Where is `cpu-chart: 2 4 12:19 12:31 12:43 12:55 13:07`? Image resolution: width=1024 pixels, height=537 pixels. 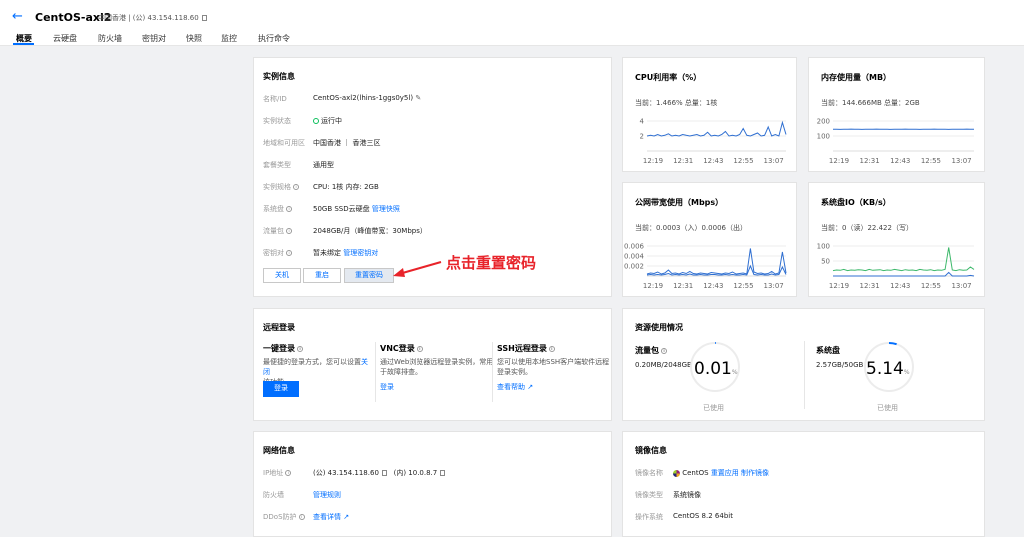
cpu-chart: 2 4 12:19 12:31 12:43 12:55 13:07 is located at coordinates (713, 141).